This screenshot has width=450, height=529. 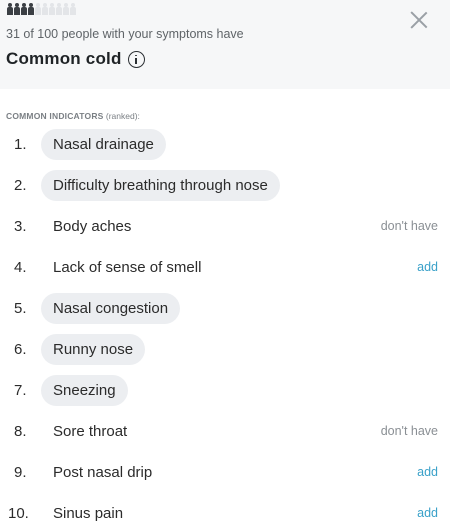 I want to click on indicator-row: 4. Lack of sense of smell add, so click(x=225, y=267).